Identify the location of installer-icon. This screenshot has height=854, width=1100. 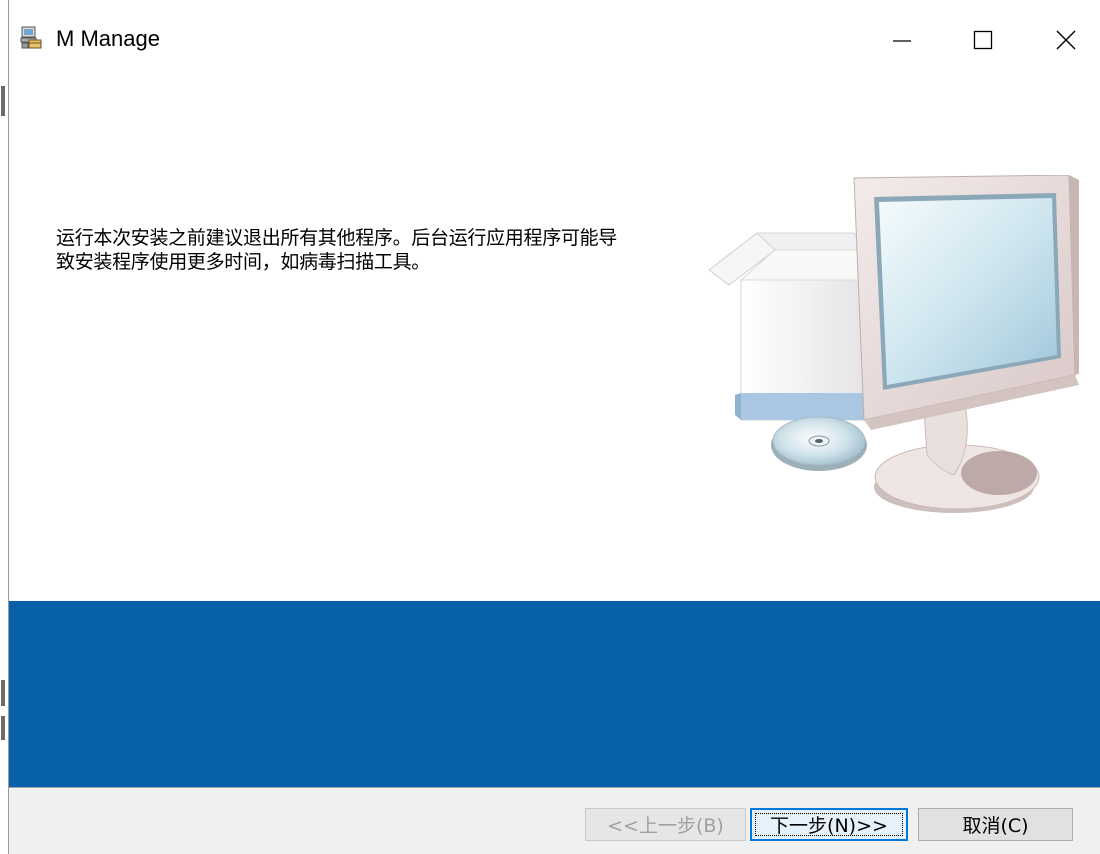
(31, 37).